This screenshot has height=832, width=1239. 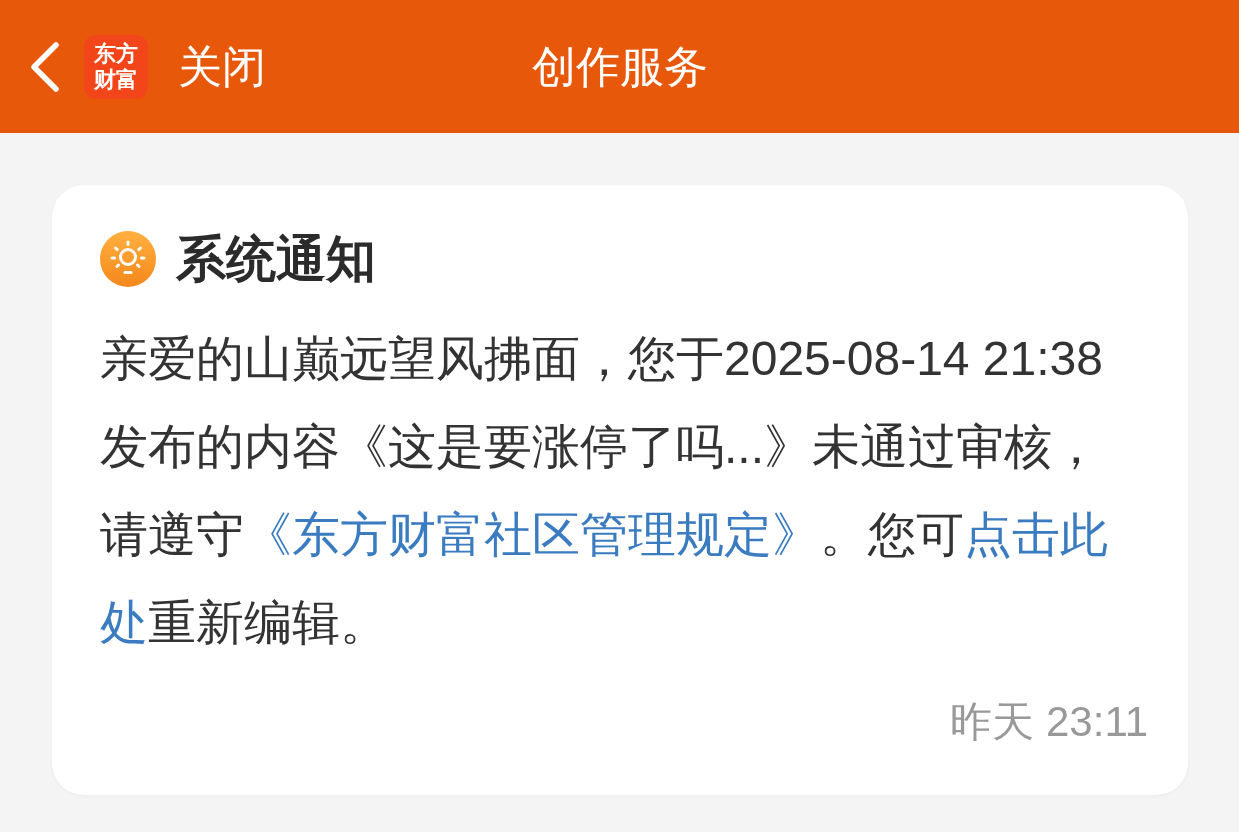 What do you see at coordinates (222, 66) in the screenshot?
I see `close-button: 关闭` at bounding box center [222, 66].